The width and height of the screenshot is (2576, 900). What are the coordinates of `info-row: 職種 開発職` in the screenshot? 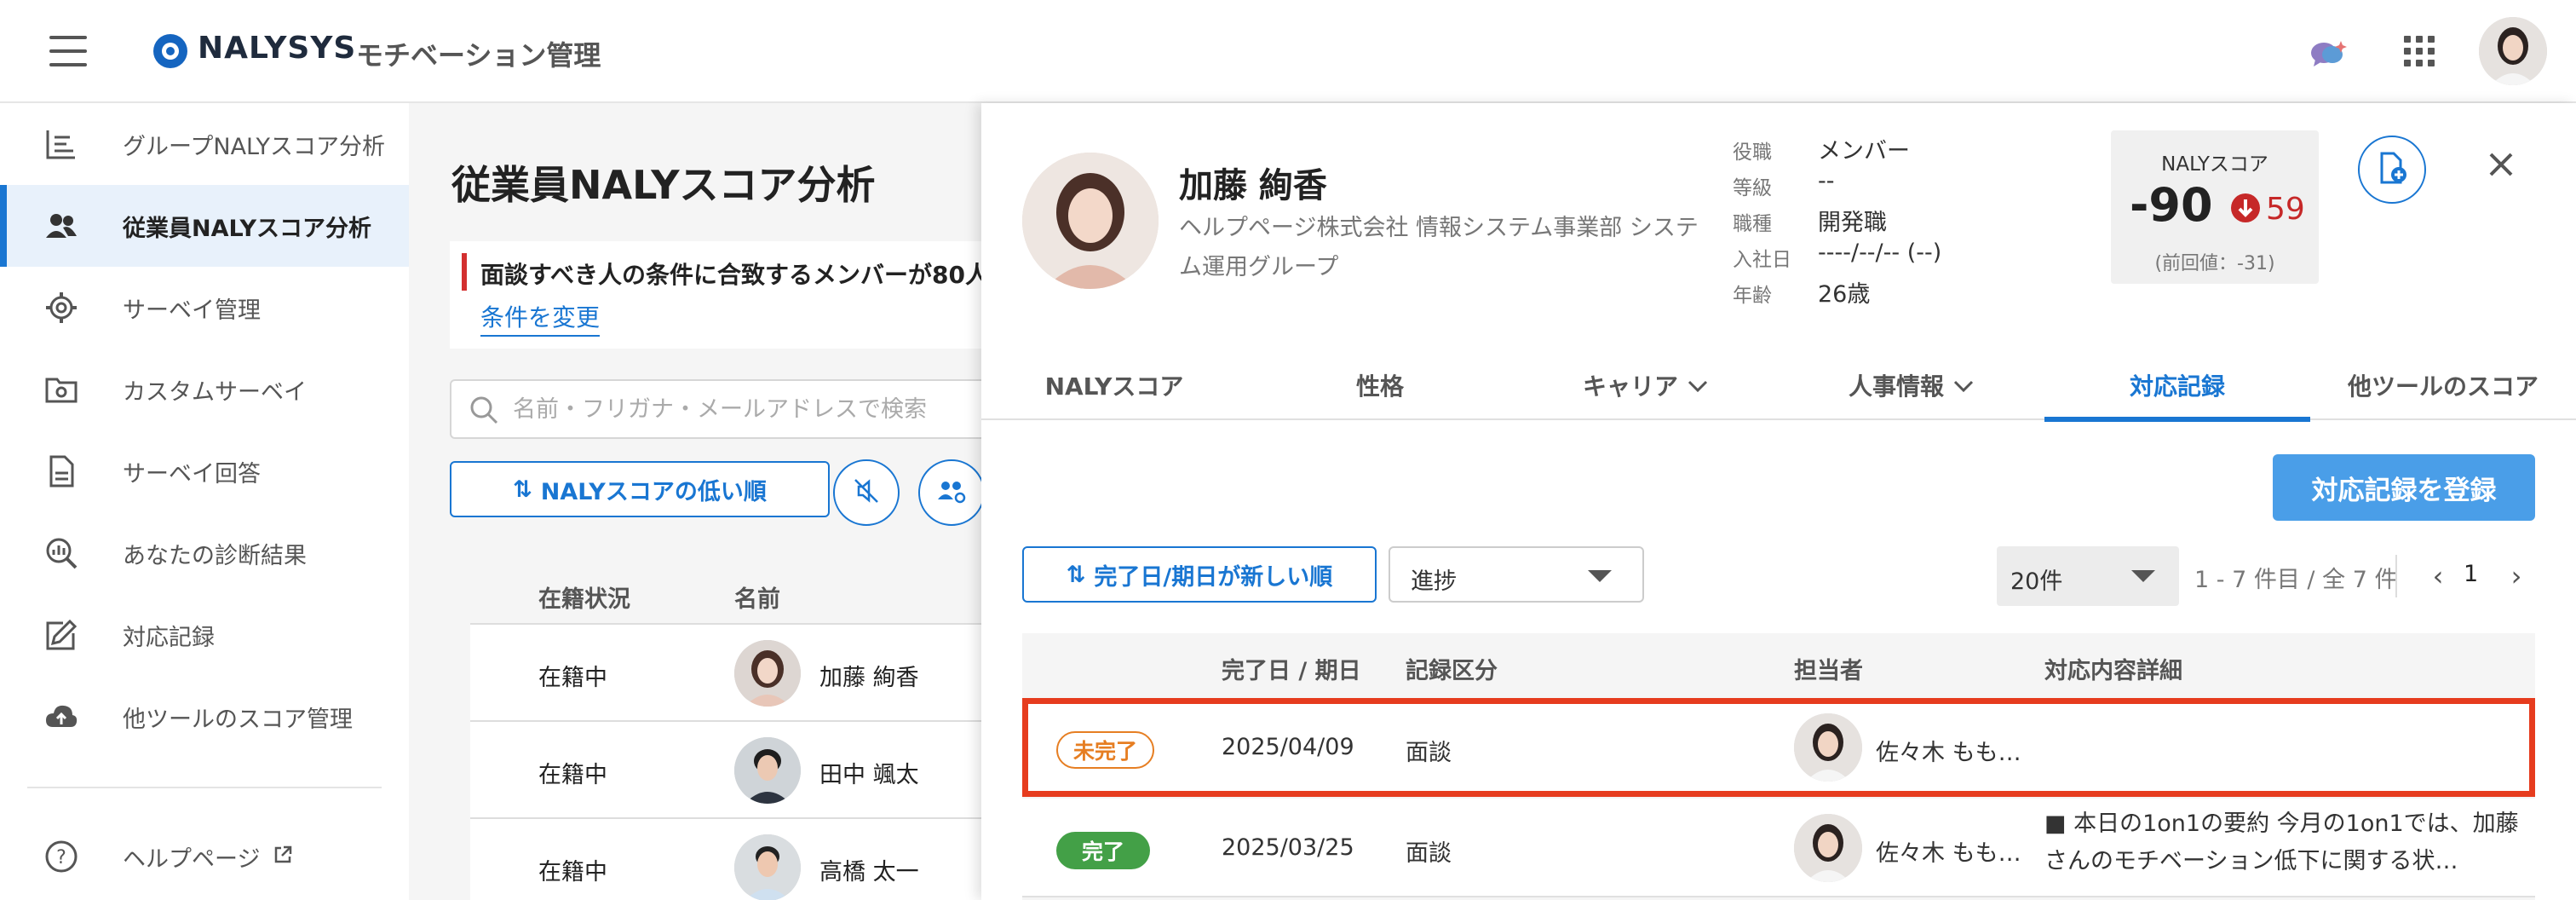 It's located at (1903, 220).